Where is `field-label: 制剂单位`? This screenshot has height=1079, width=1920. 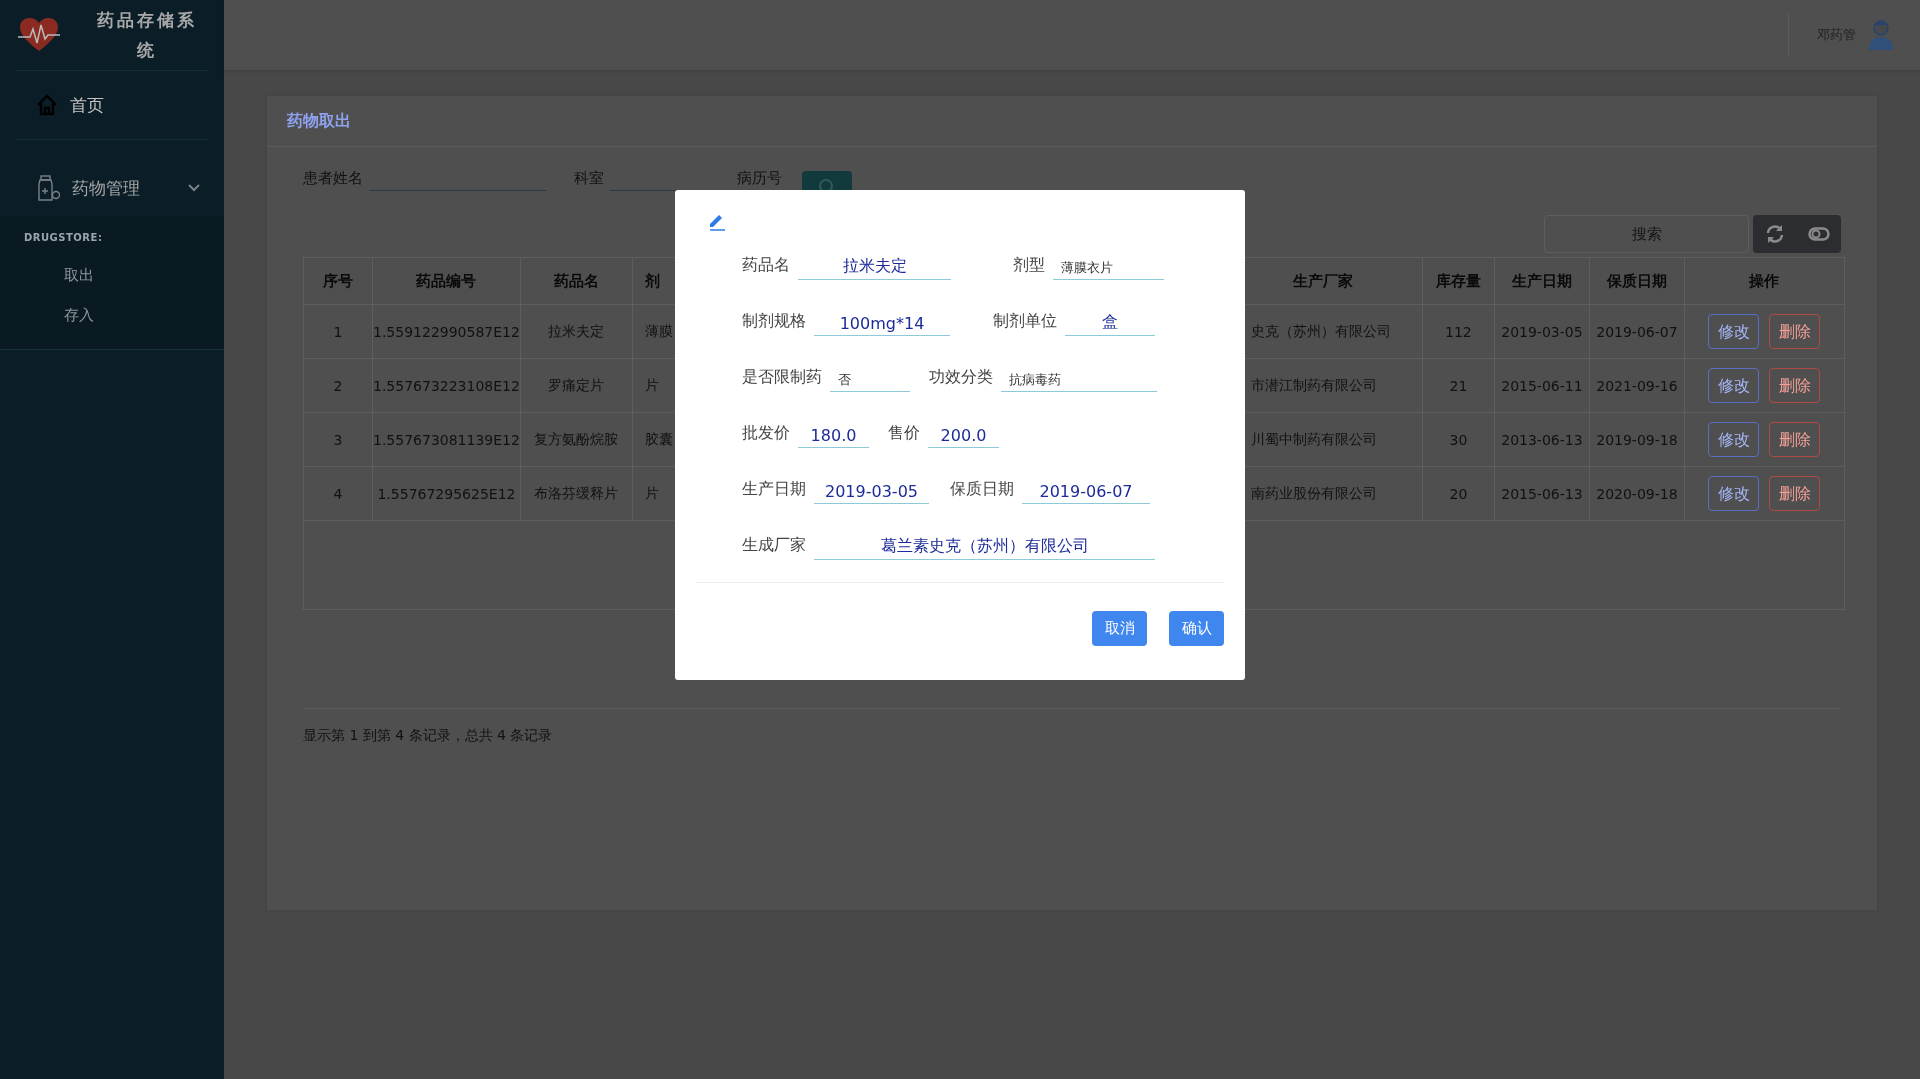
field-label: 制剂单位 is located at coordinates (1025, 321).